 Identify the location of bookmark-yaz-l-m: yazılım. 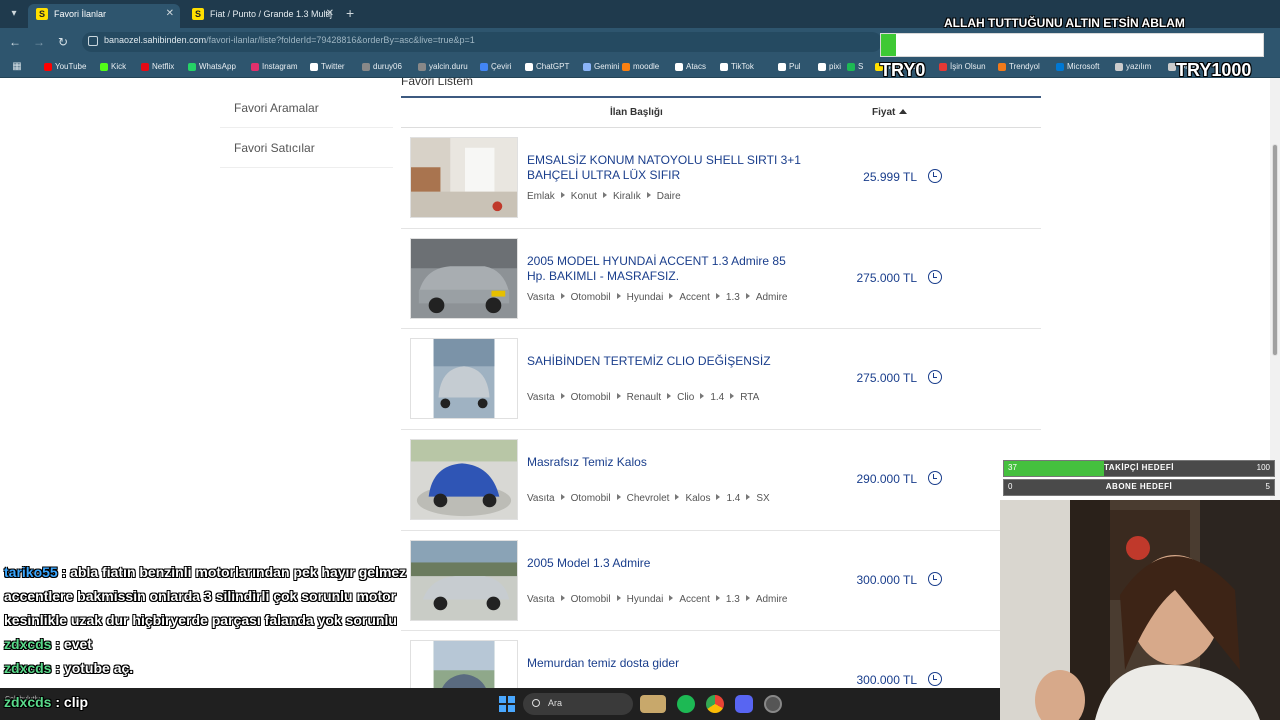
(1133, 67).